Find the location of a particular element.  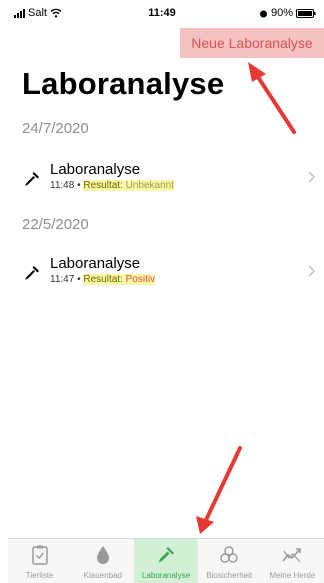

tab-label: Tierliste is located at coordinates (39, 575).